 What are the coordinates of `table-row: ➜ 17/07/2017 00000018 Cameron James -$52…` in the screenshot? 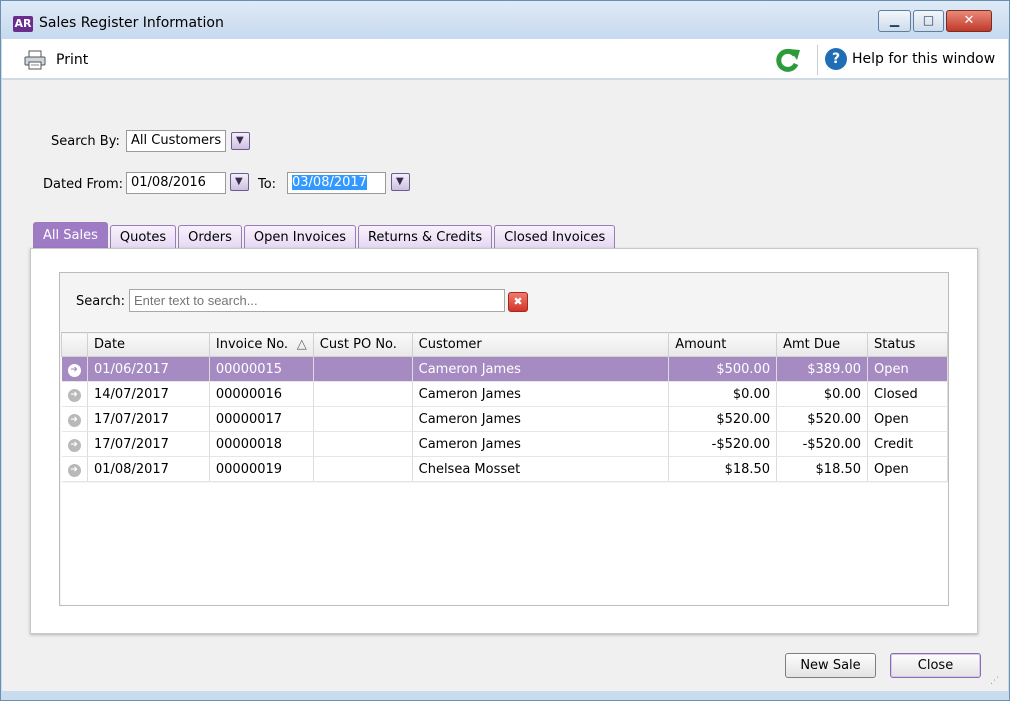 It's located at (504, 444).